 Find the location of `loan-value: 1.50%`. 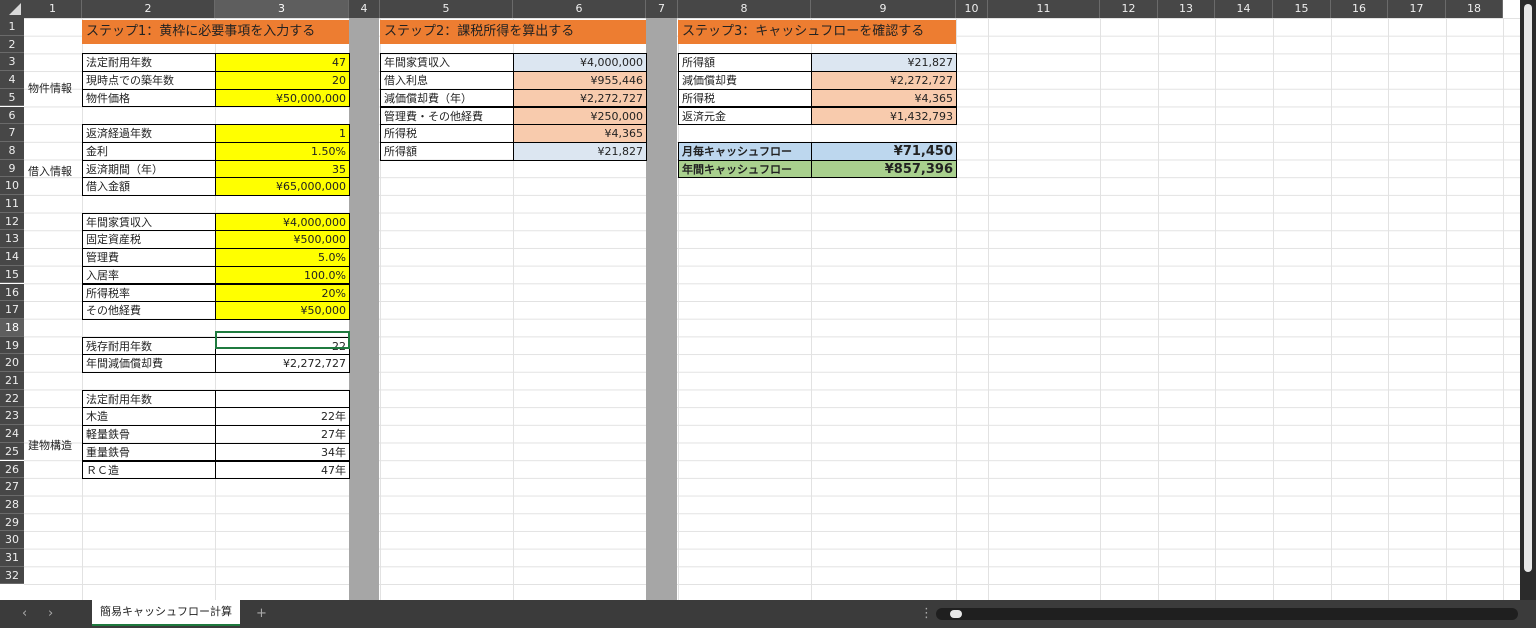

loan-value: 1.50% is located at coordinates (282, 151).